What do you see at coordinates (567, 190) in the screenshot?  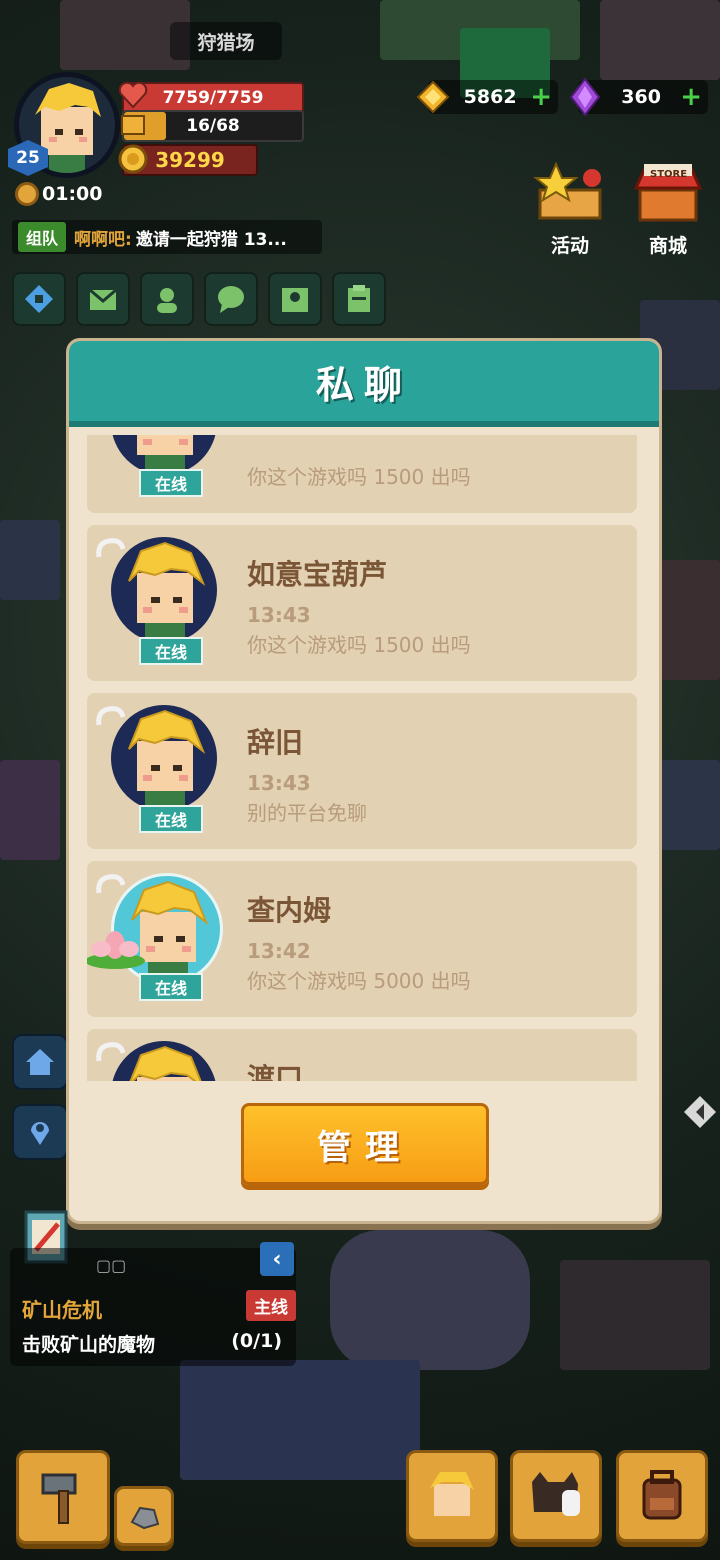 I see `activity-gift-icon` at bounding box center [567, 190].